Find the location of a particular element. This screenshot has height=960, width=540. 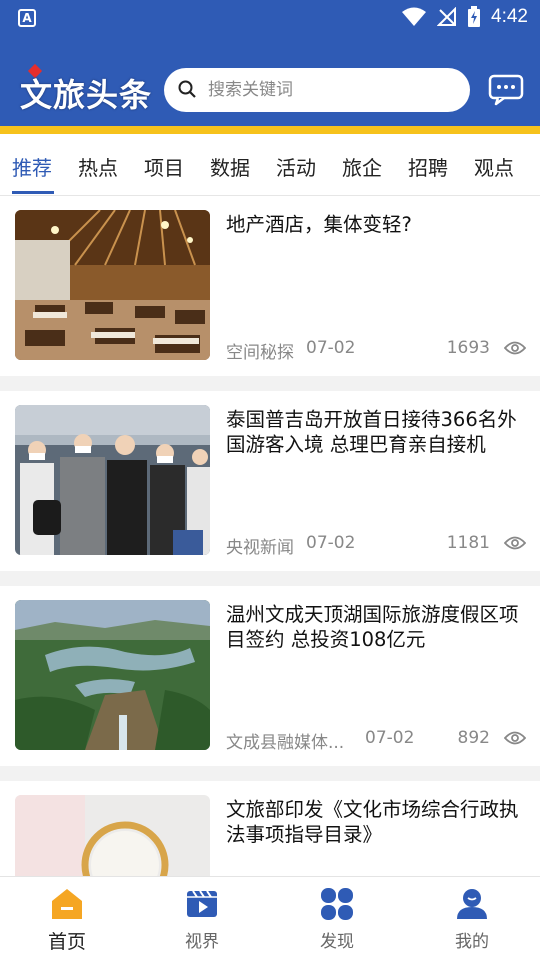

article-source: 央视新闻 is located at coordinates (260, 548).